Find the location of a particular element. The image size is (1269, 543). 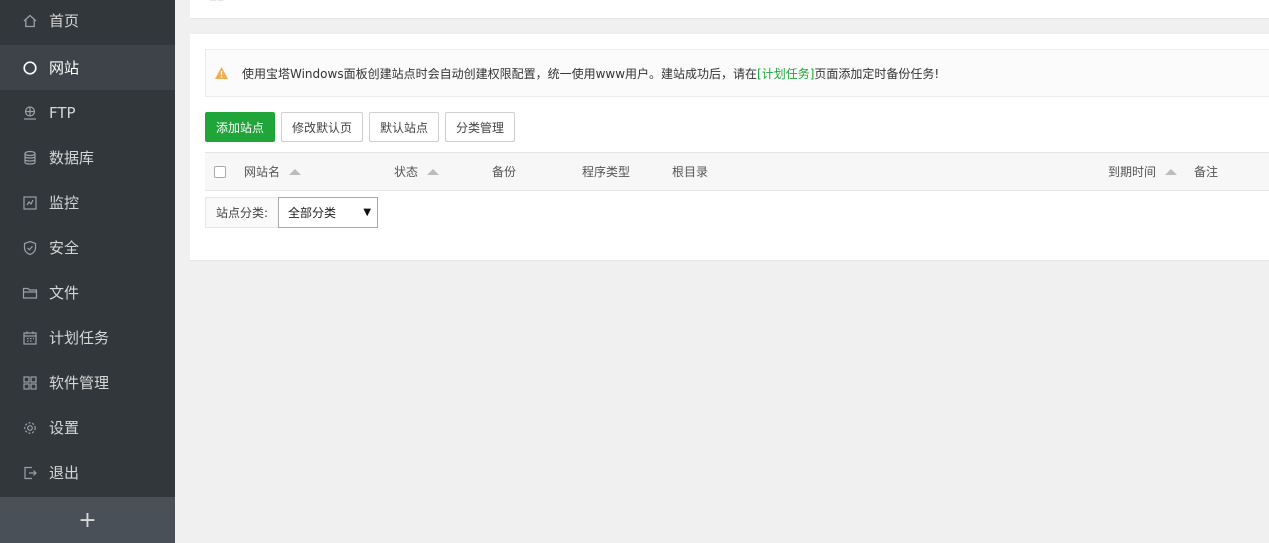

breadcrumb-home-icon is located at coordinates (217, 0).